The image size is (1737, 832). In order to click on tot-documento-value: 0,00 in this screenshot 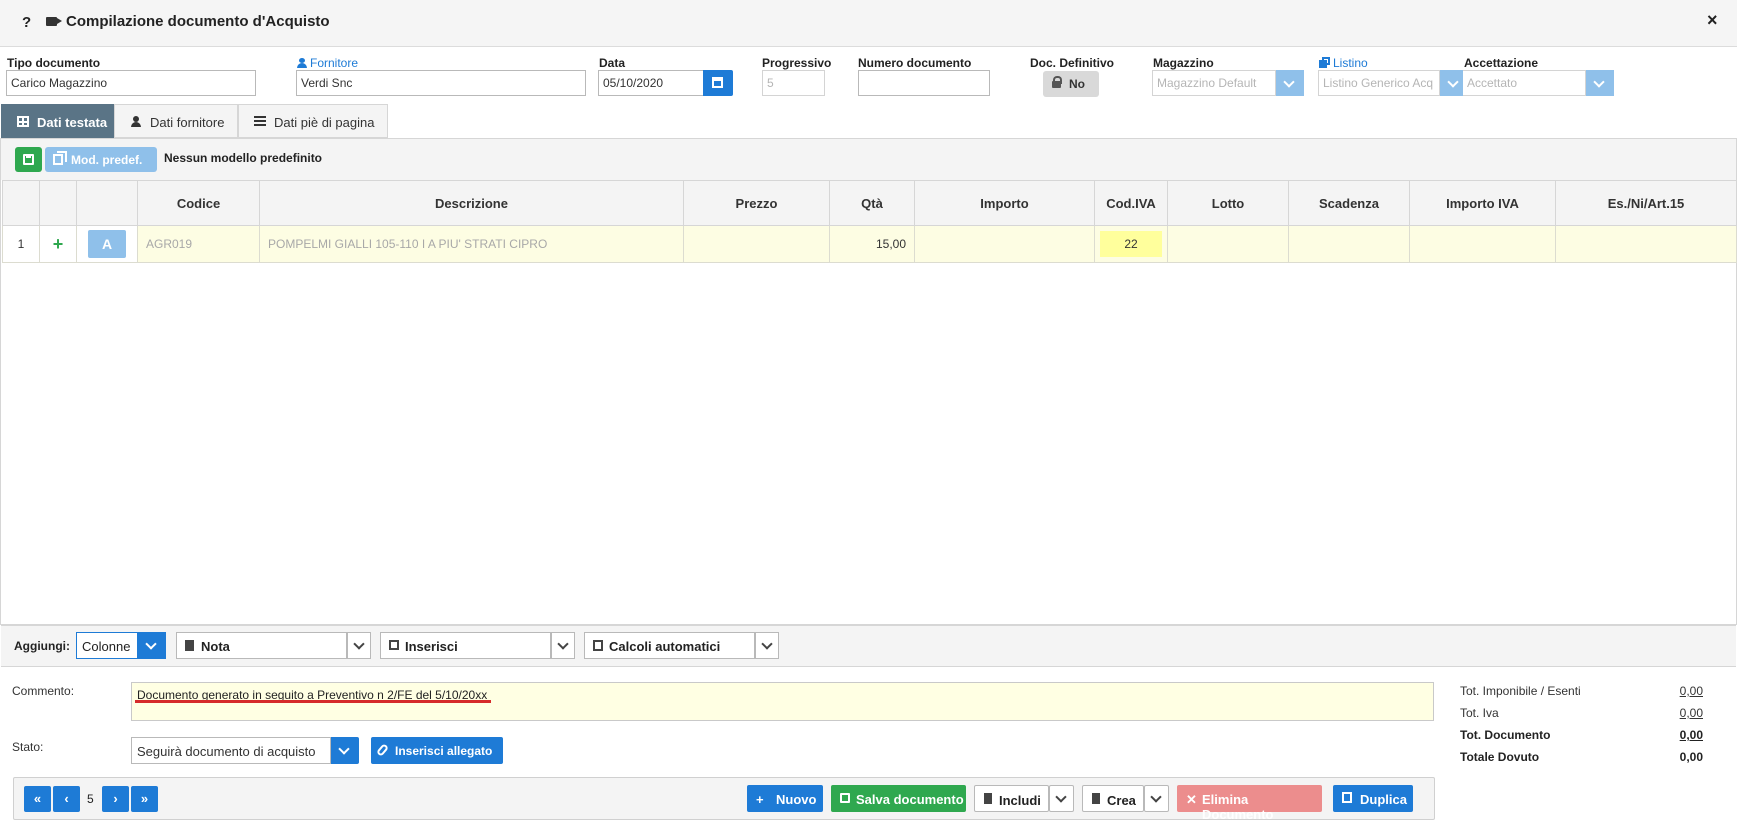, I will do `click(1691, 735)`.